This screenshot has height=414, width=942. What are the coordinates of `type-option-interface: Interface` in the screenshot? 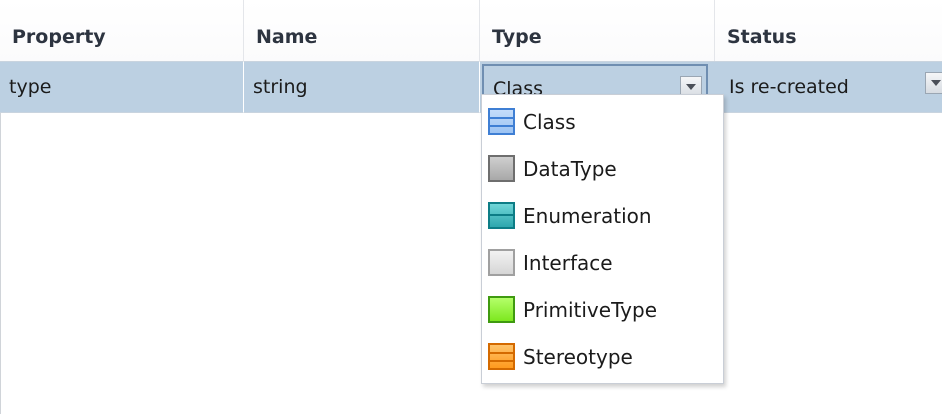 It's located at (602, 263).